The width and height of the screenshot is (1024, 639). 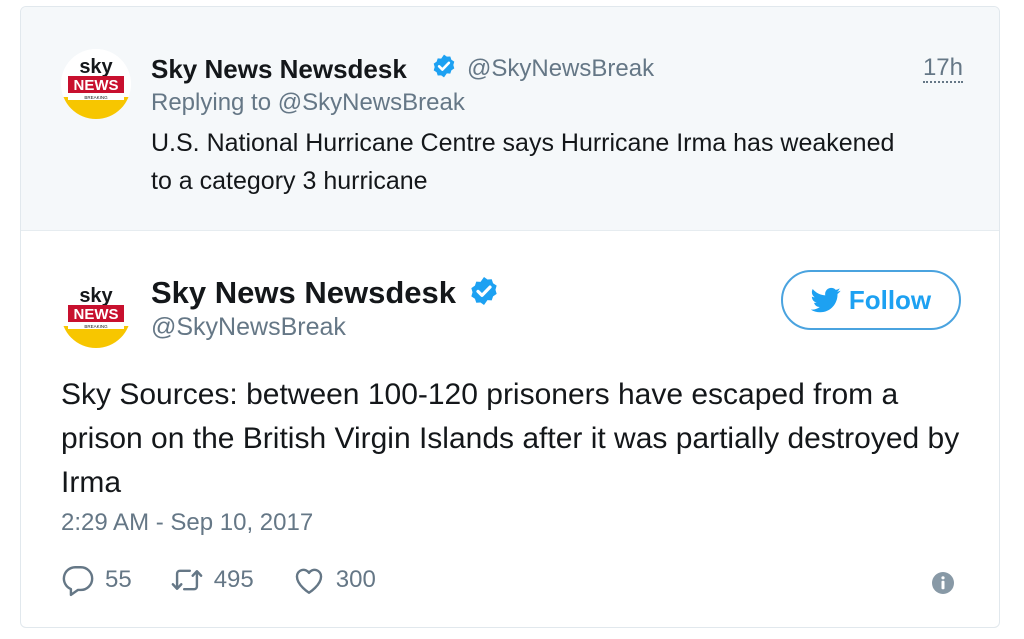 What do you see at coordinates (211, 102) in the screenshot?
I see `replying-prefix: Replying to` at bounding box center [211, 102].